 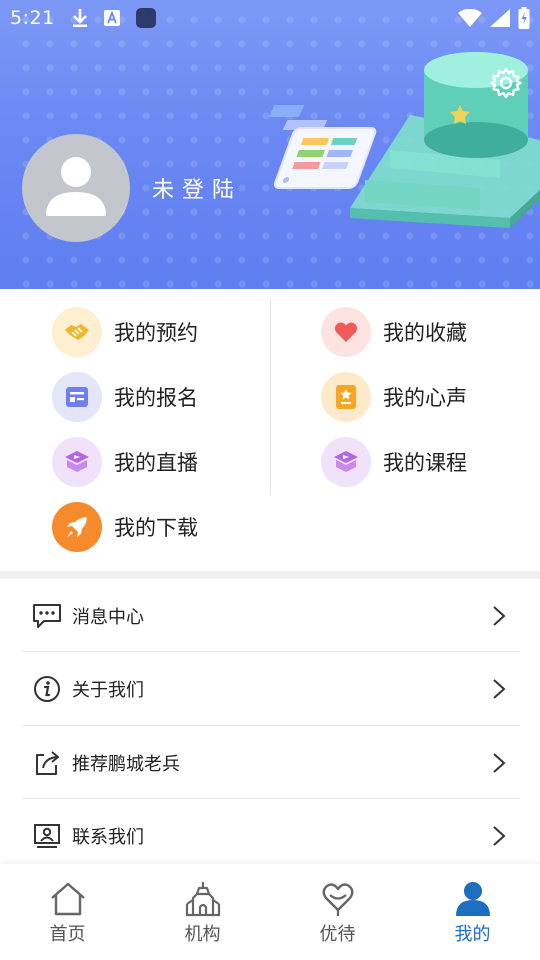 I want to click on my-appointment-item: 我的预约, so click(x=125, y=332).